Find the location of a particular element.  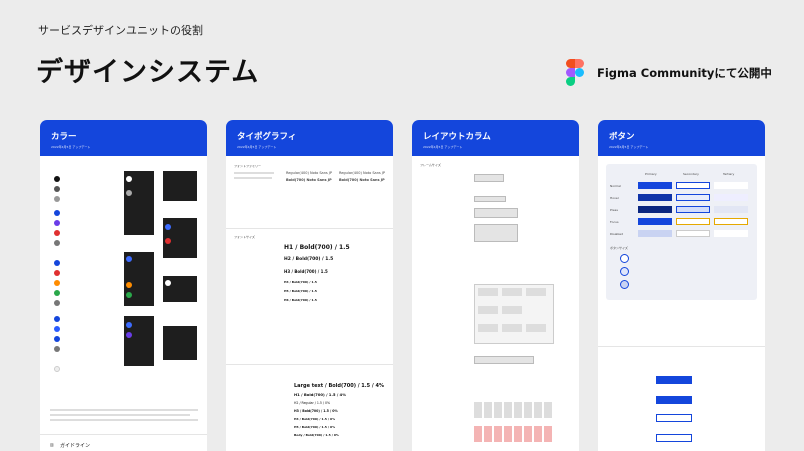

row-label: Disabled is located at coordinates (617, 234).